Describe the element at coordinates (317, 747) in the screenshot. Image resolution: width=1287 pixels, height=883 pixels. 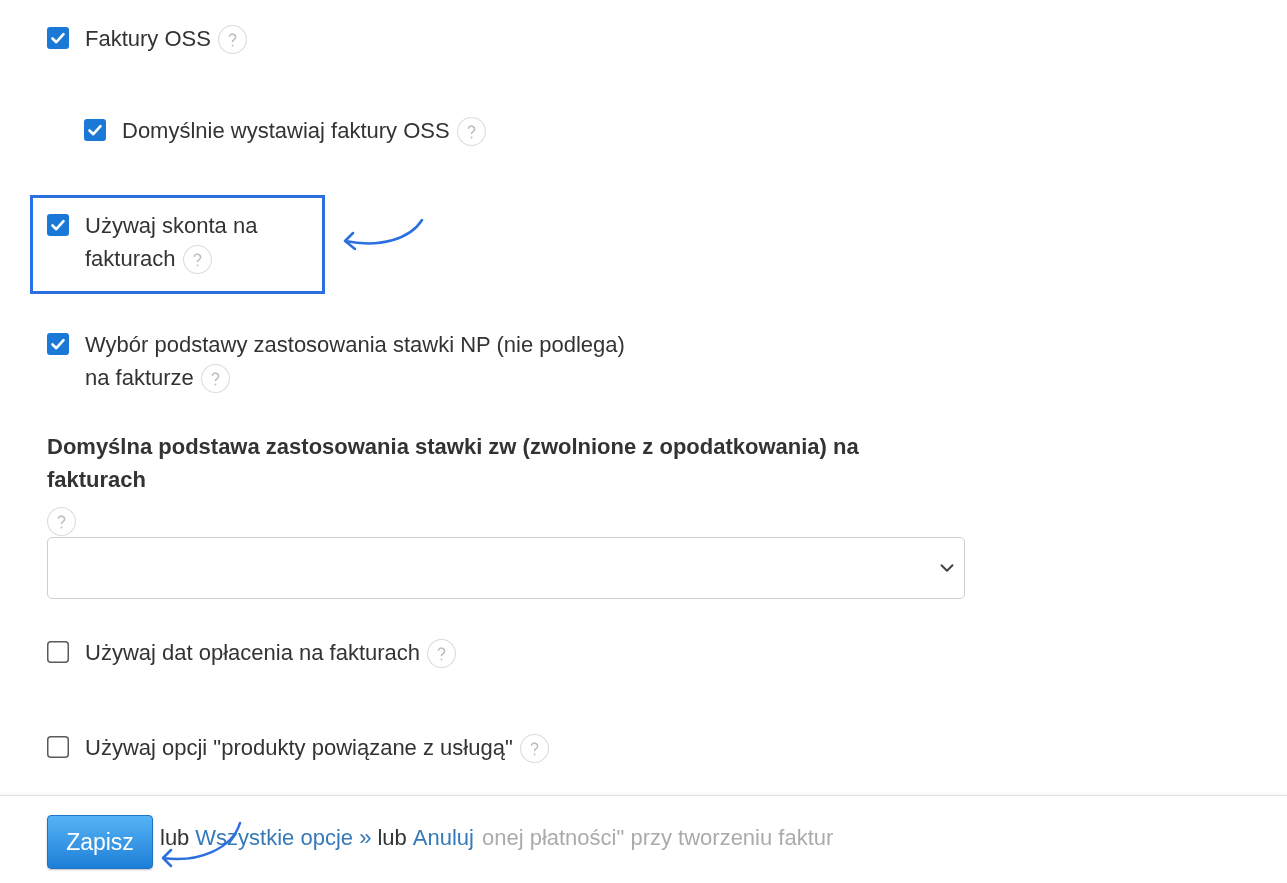
I see `option-label: Używaj opcji "produkty powiązane z usługą"` at that location.